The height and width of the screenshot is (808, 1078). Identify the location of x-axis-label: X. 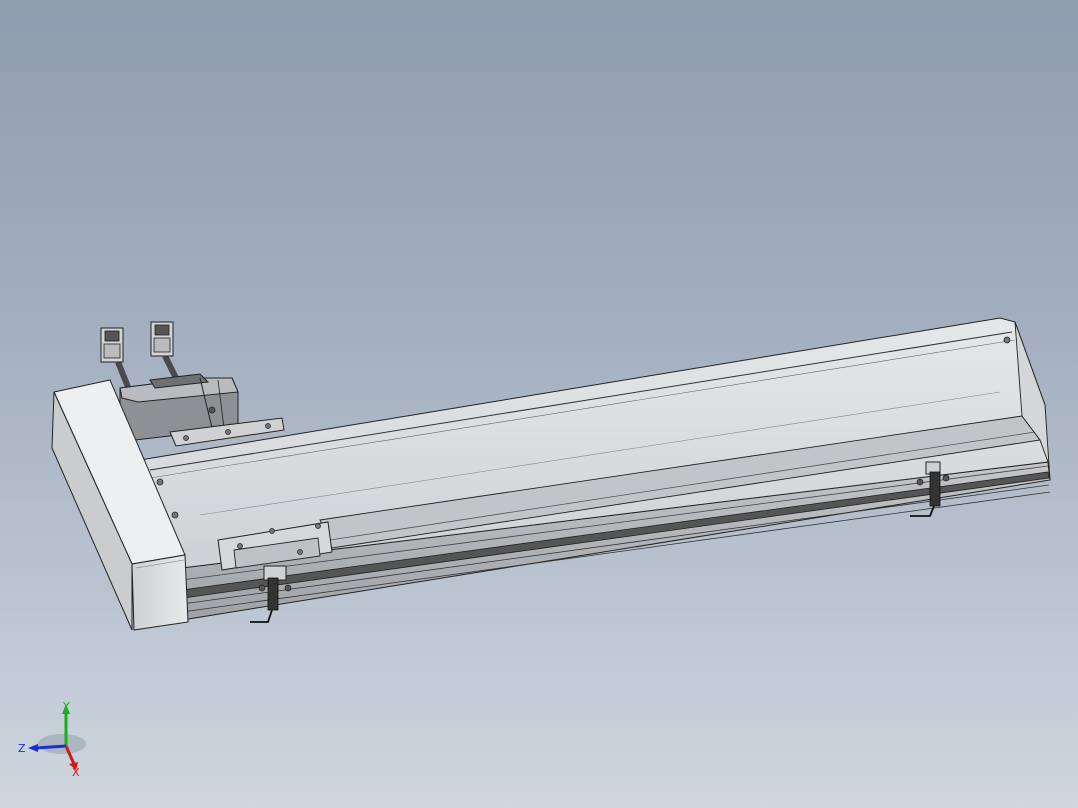
(76, 772).